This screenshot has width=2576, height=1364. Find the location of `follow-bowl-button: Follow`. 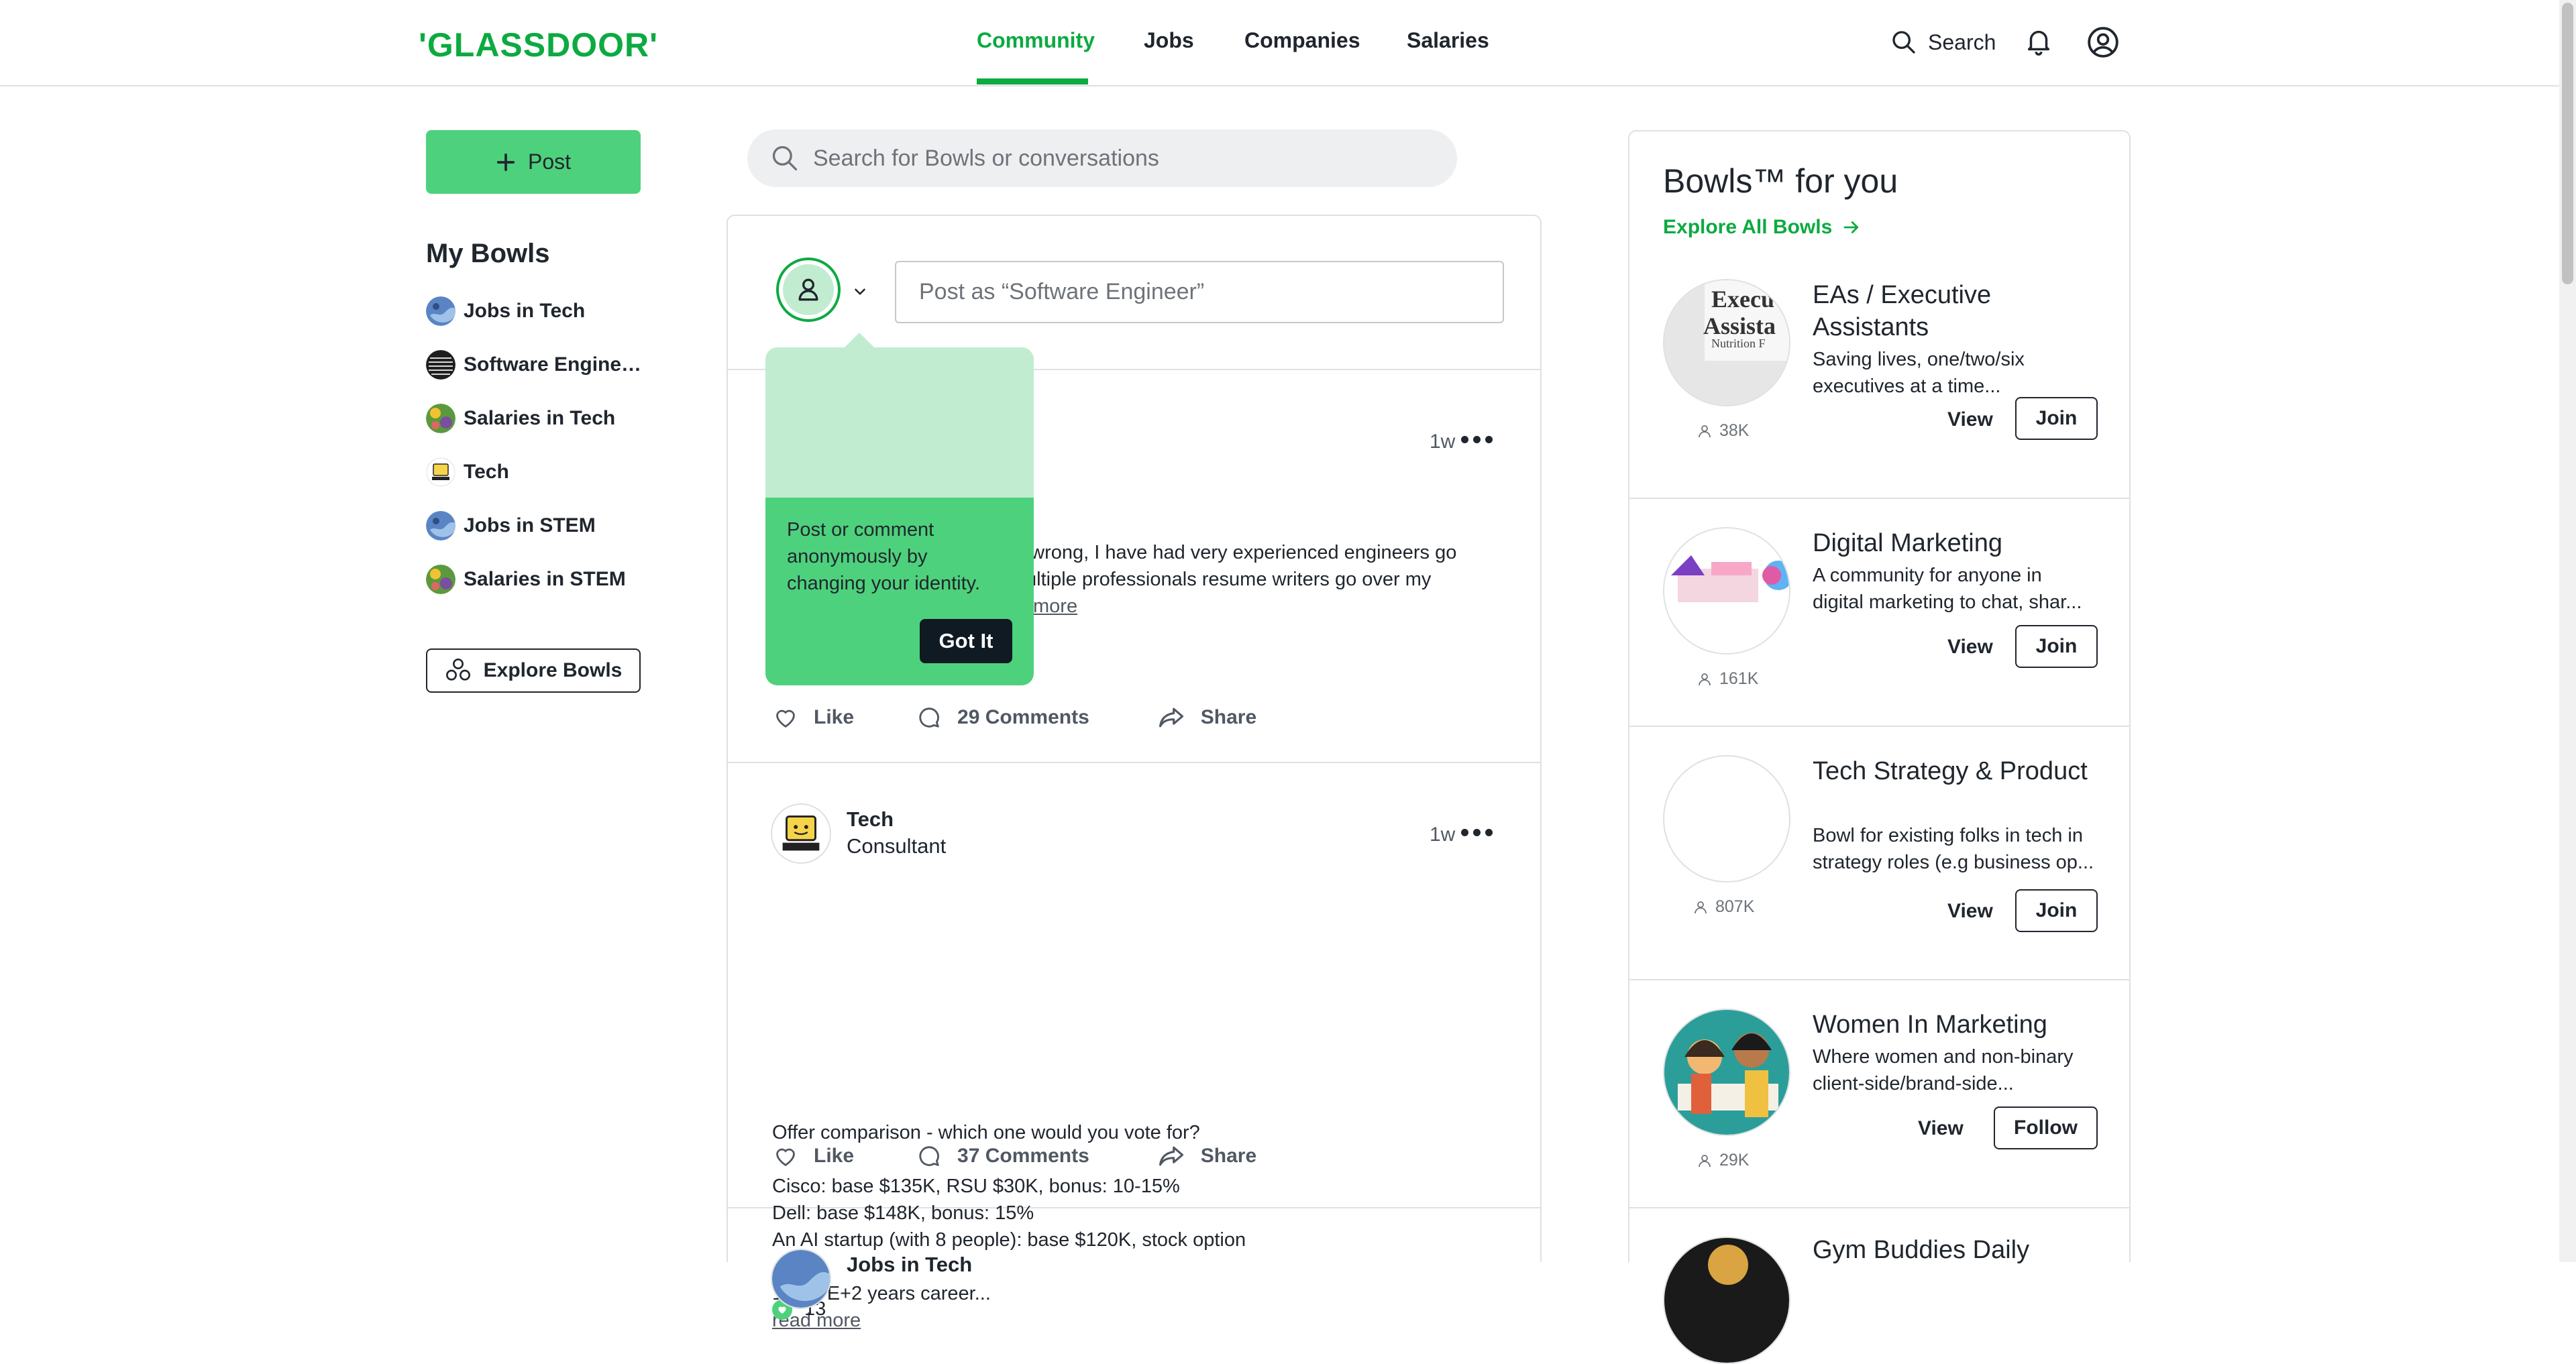

follow-bowl-button: Follow is located at coordinates (2046, 1127).